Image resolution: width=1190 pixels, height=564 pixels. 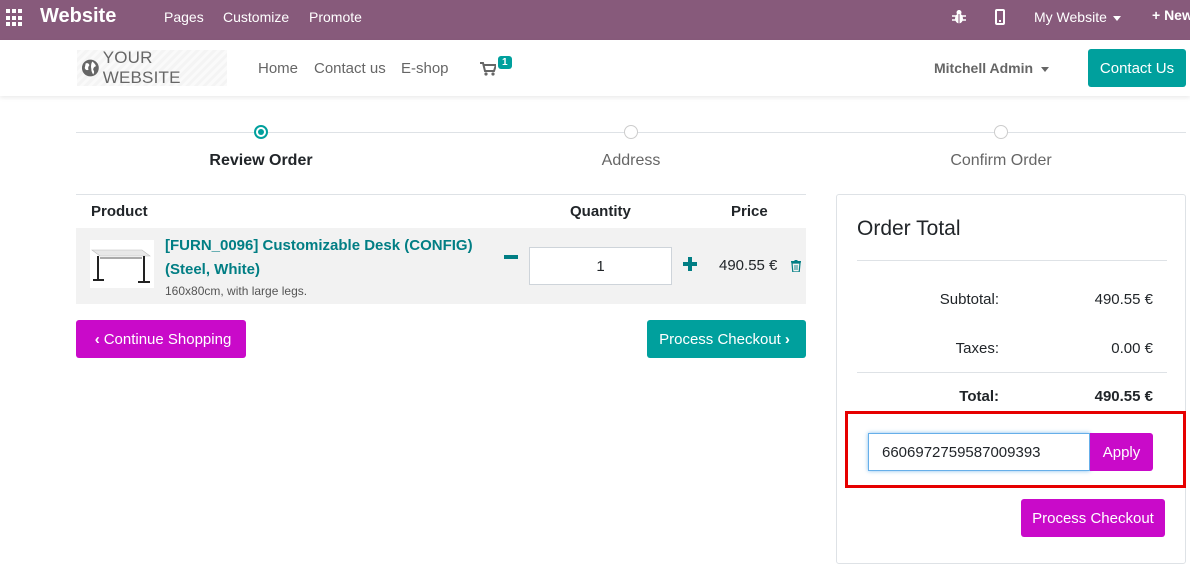 What do you see at coordinates (122, 264) in the screenshot?
I see `product-image` at bounding box center [122, 264].